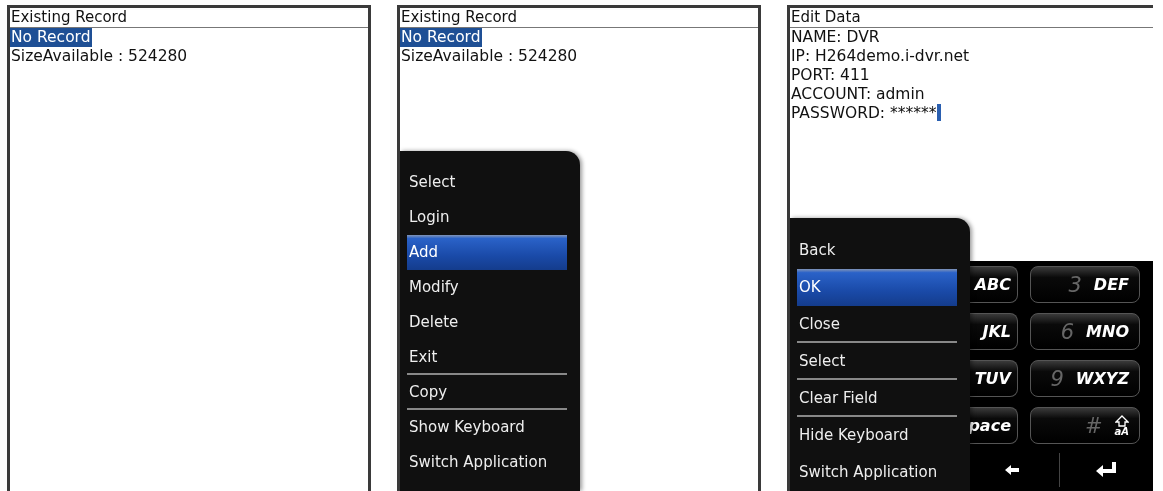 The height and width of the screenshot is (491, 1163). What do you see at coordinates (1011, 470) in the screenshot?
I see `backspace-arrow-icon` at bounding box center [1011, 470].